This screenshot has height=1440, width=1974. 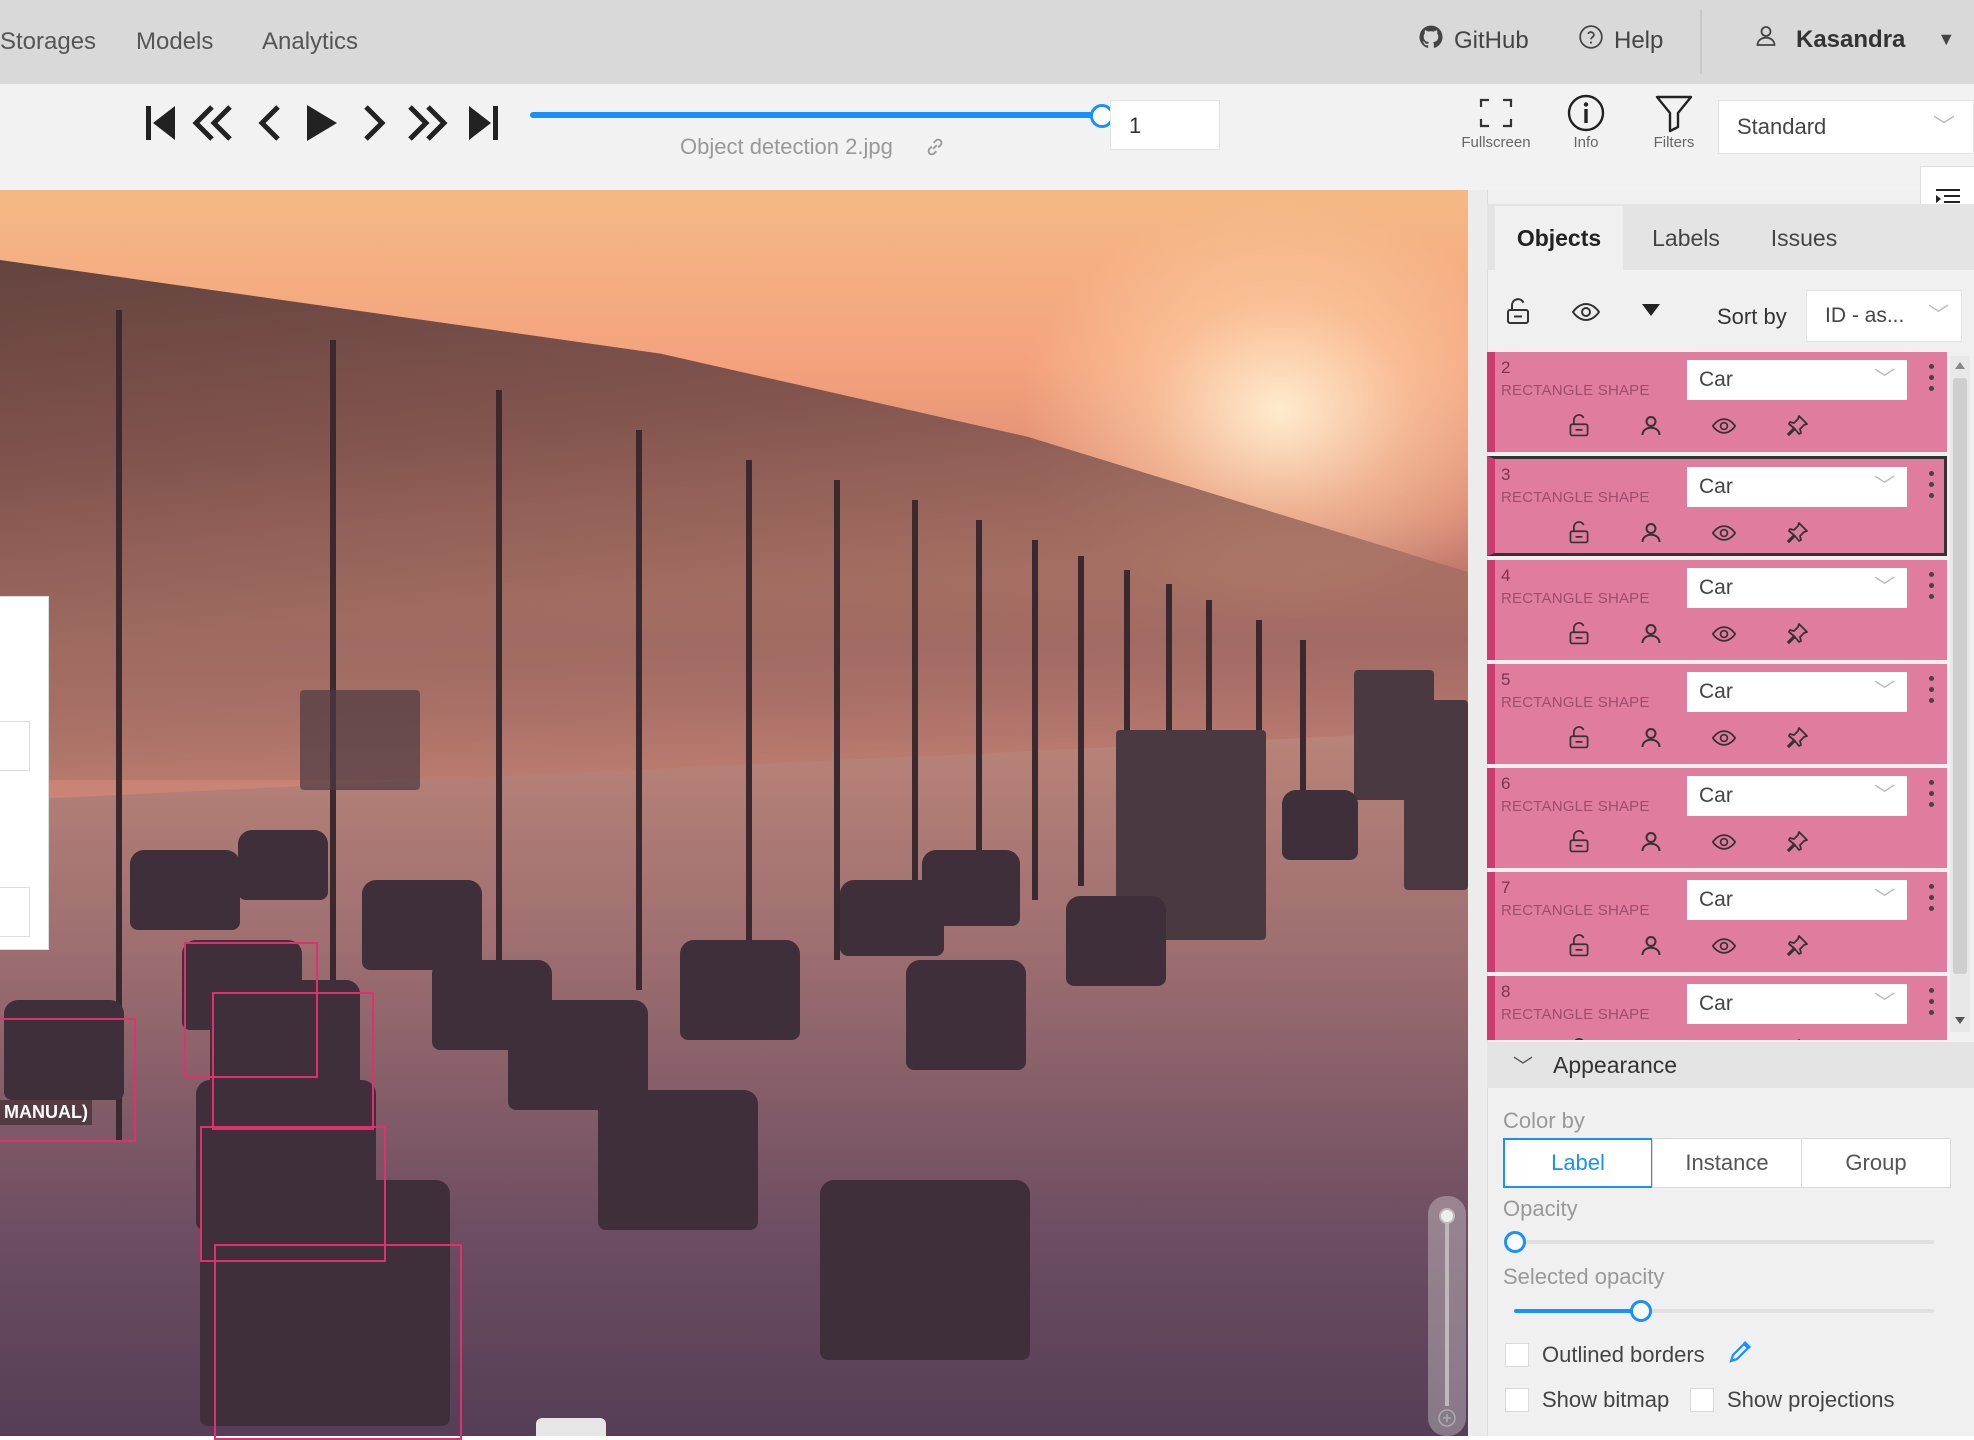 What do you see at coordinates (1846, 127) in the screenshot?
I see `workspace-select: Standard ﹀` at bounding box center [1846, 127].